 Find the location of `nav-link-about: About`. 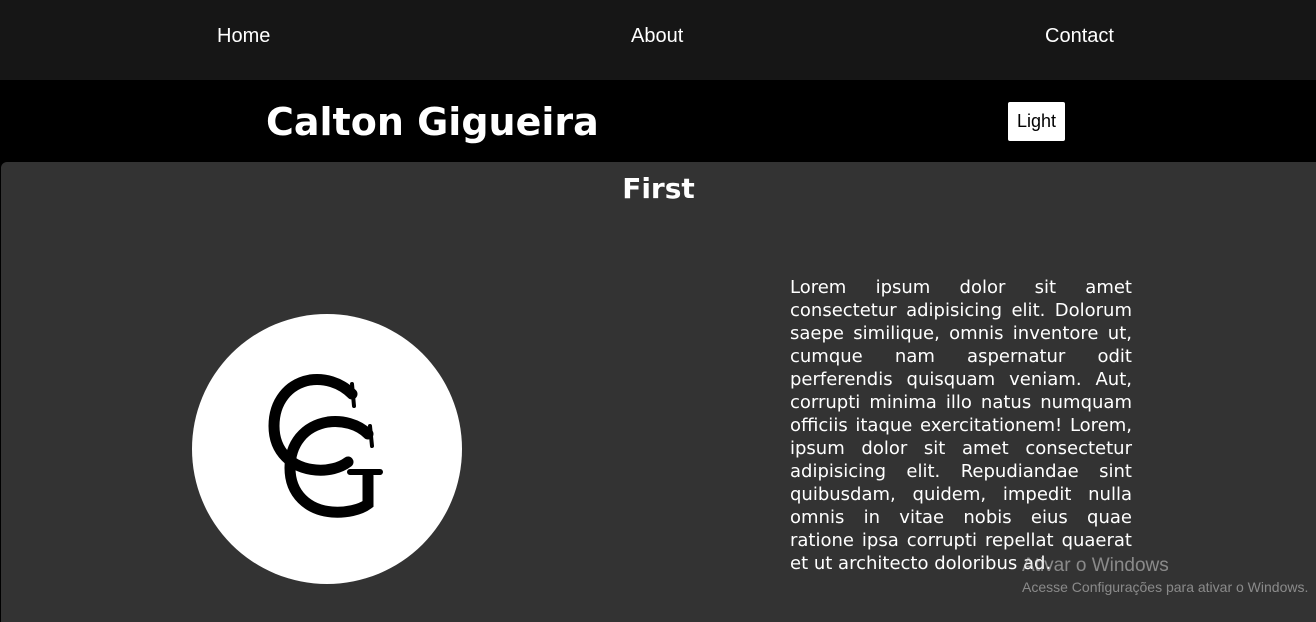

nav-link-about: About is located at coordinates (657, 36).